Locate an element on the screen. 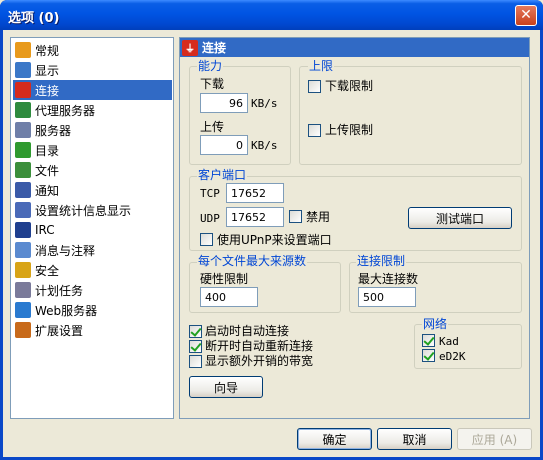 This screenshot has height=460, width=543. download-limit-label: 下载限制 is located at coordinates (349, 86).